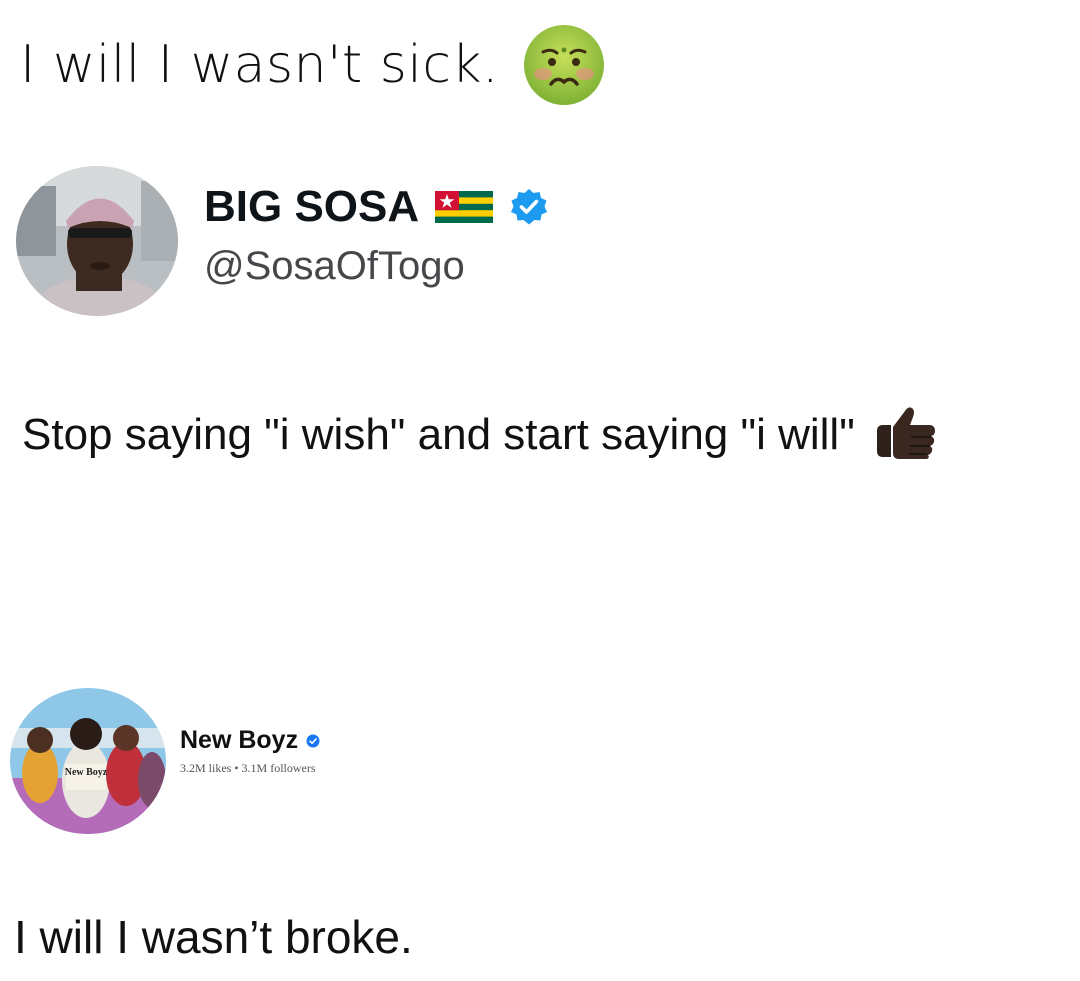 The height and width of the screenshot is (981, 1080). What do you see at coordinates (260, 65) in the screenshot?
I see `top-caption-text: I will I wasn't sick.` at bounding box center [260, 65].